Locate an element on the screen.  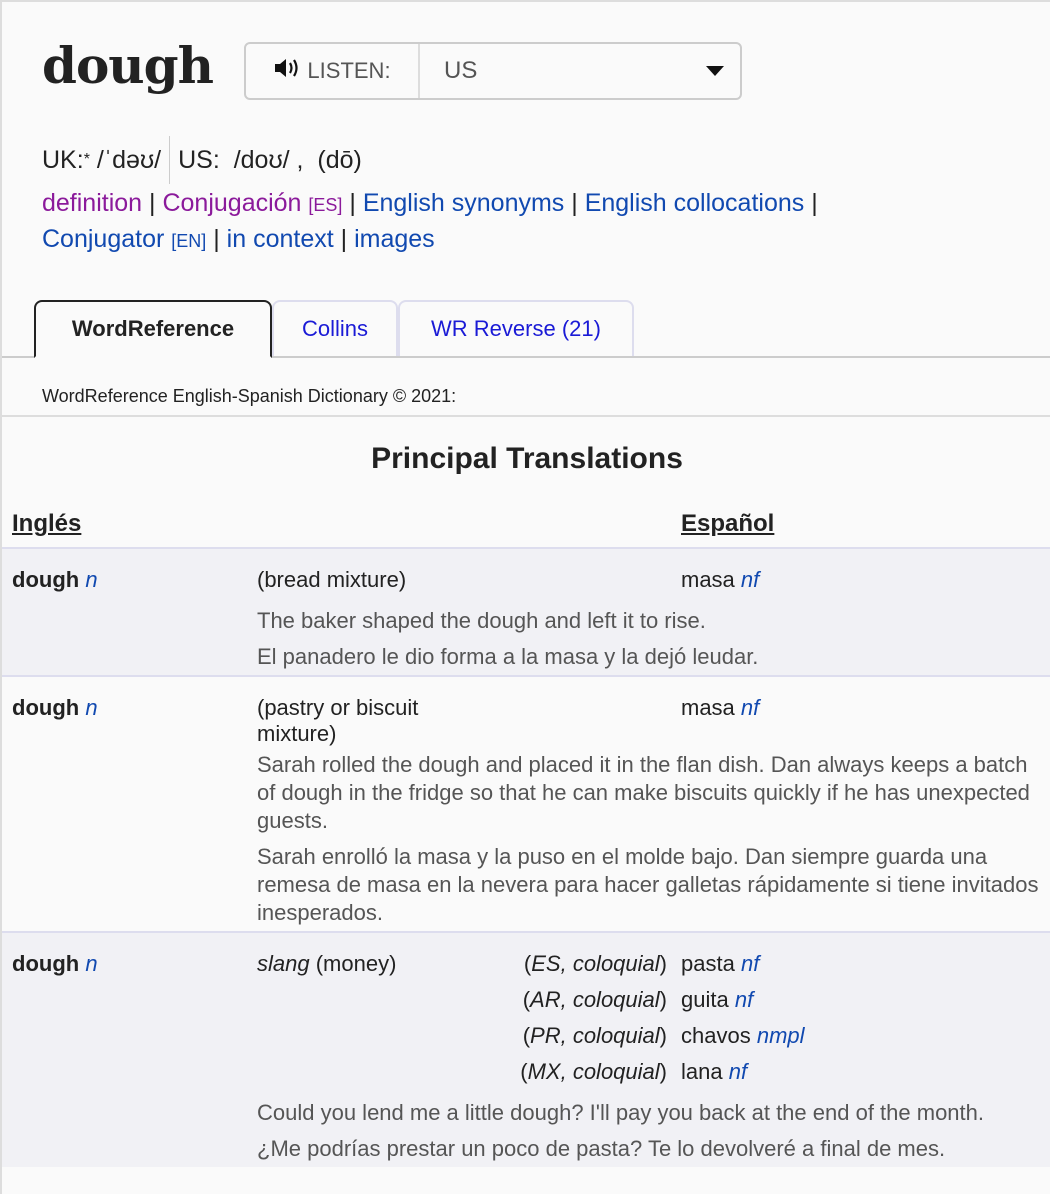
translation: lana nf is located at coordinates (865, 1077).